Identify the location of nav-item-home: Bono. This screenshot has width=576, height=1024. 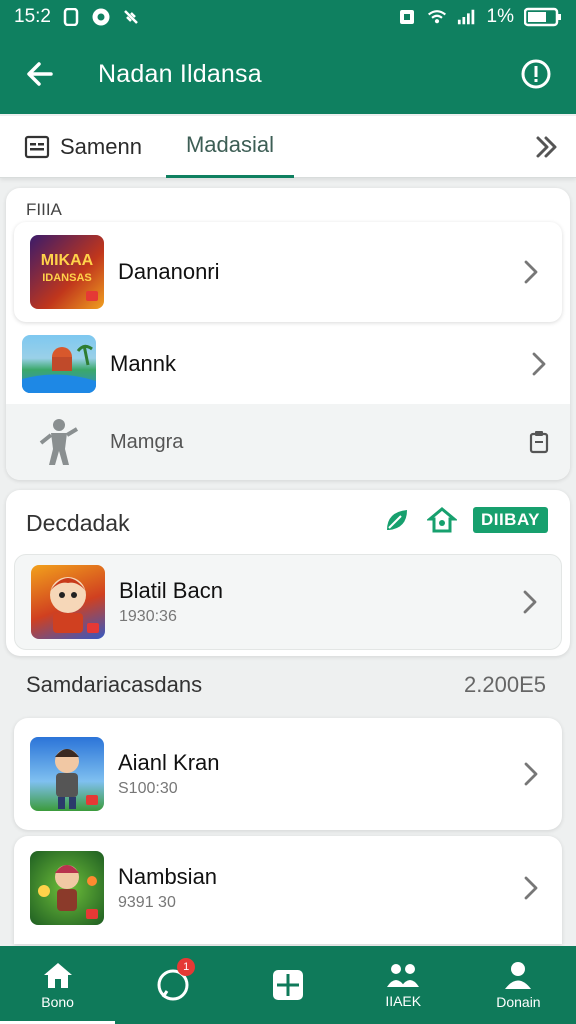
(58, 985).